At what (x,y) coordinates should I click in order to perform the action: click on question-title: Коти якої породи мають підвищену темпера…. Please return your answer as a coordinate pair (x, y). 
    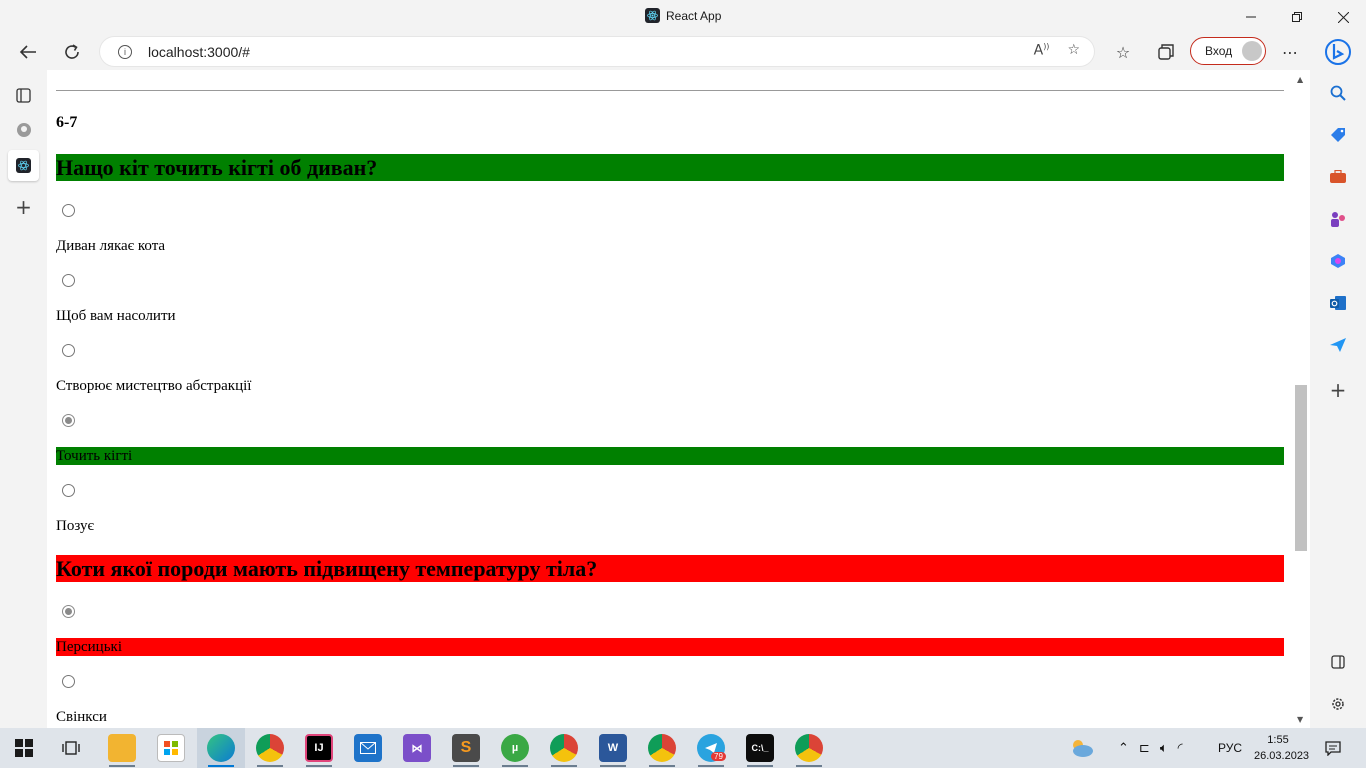
    Looking at the image, I should click on (670, 568).